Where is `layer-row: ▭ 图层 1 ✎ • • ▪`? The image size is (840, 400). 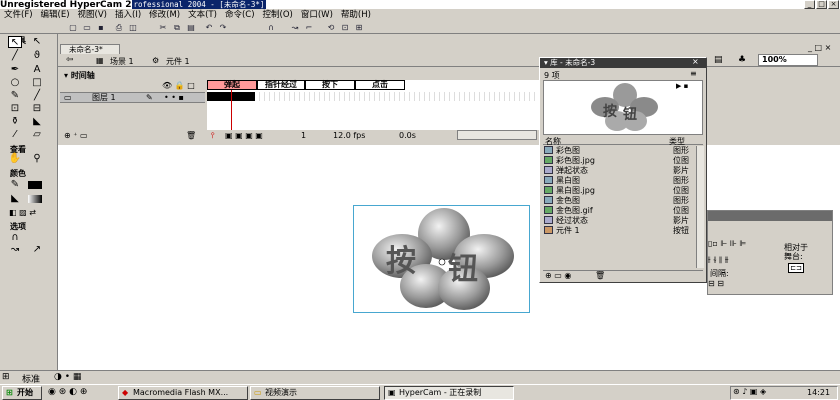
layer-row: ▭ 图层 1 ✎ • • ▪ is located at coordinates (132, 97).